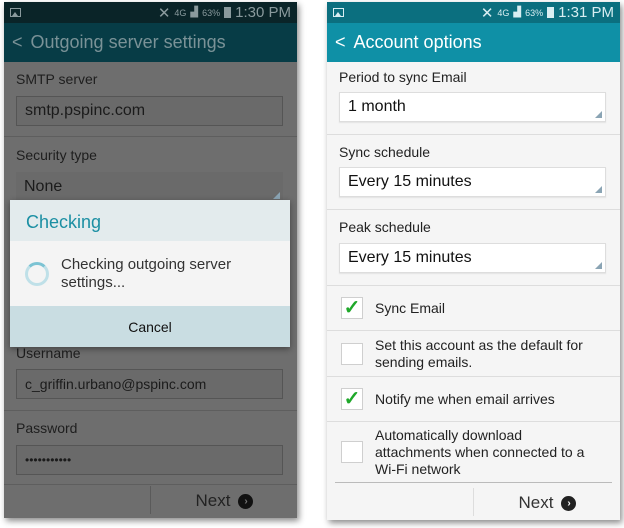 The width and height of the screenshot is (624, 528). What do you see at coordinates (586, 12) in the screenshot?
I see `clock: 1:31 PM` at bounding box center [586, 12].